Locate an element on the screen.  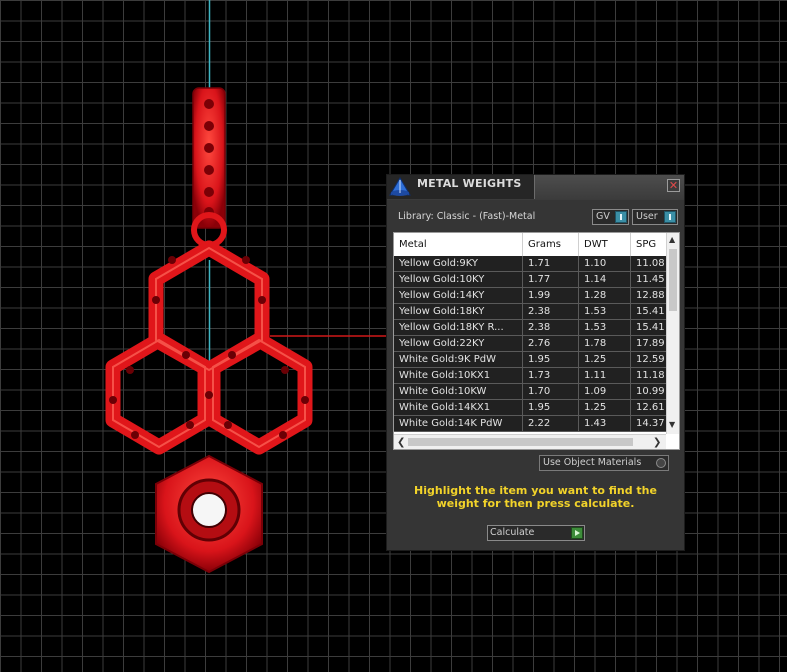
table-row: Yellow Gold:18KY 2.38 1.53 15.41 is located at coordinates (532, 312).